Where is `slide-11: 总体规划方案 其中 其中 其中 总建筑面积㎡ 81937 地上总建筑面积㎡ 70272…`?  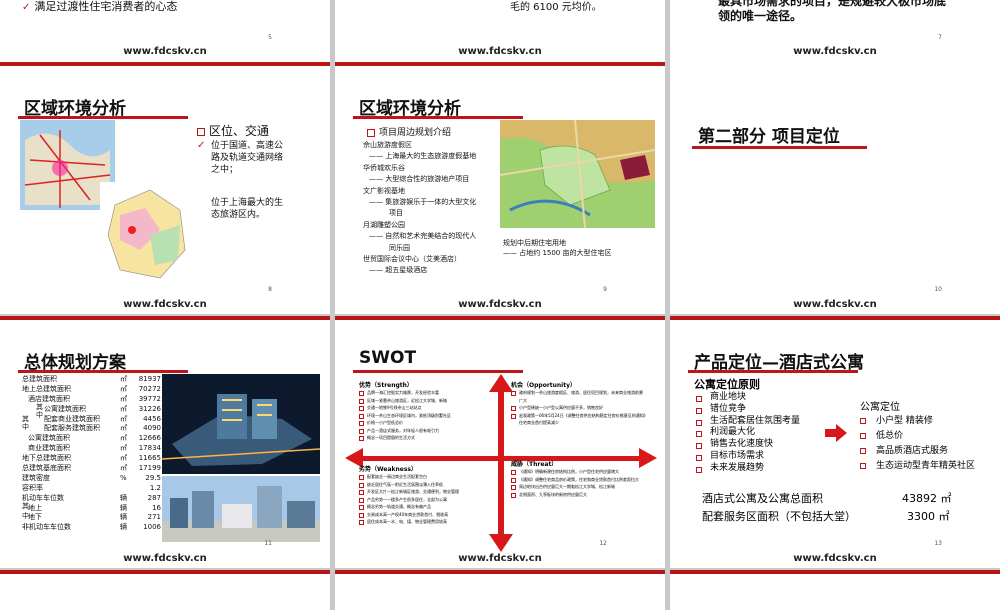 slide-11: 总体规划方案 其中 其中 其中 总建筑面积㎡ 81937 地上总建筑面积㎡ 70272… is located at coordinates (165, 442).